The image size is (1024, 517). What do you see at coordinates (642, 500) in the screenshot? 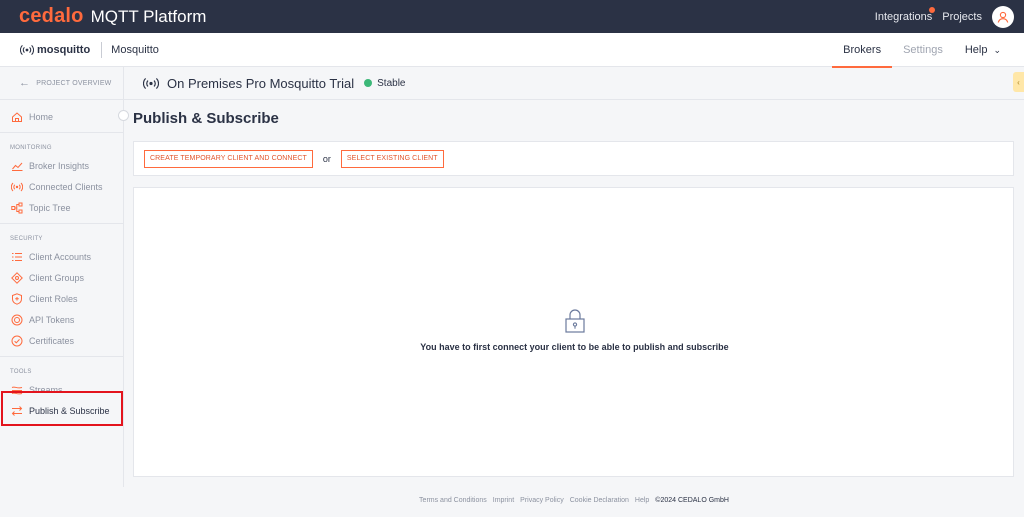
I see `footer-link-help: Help` at bounding box center [642, 500].